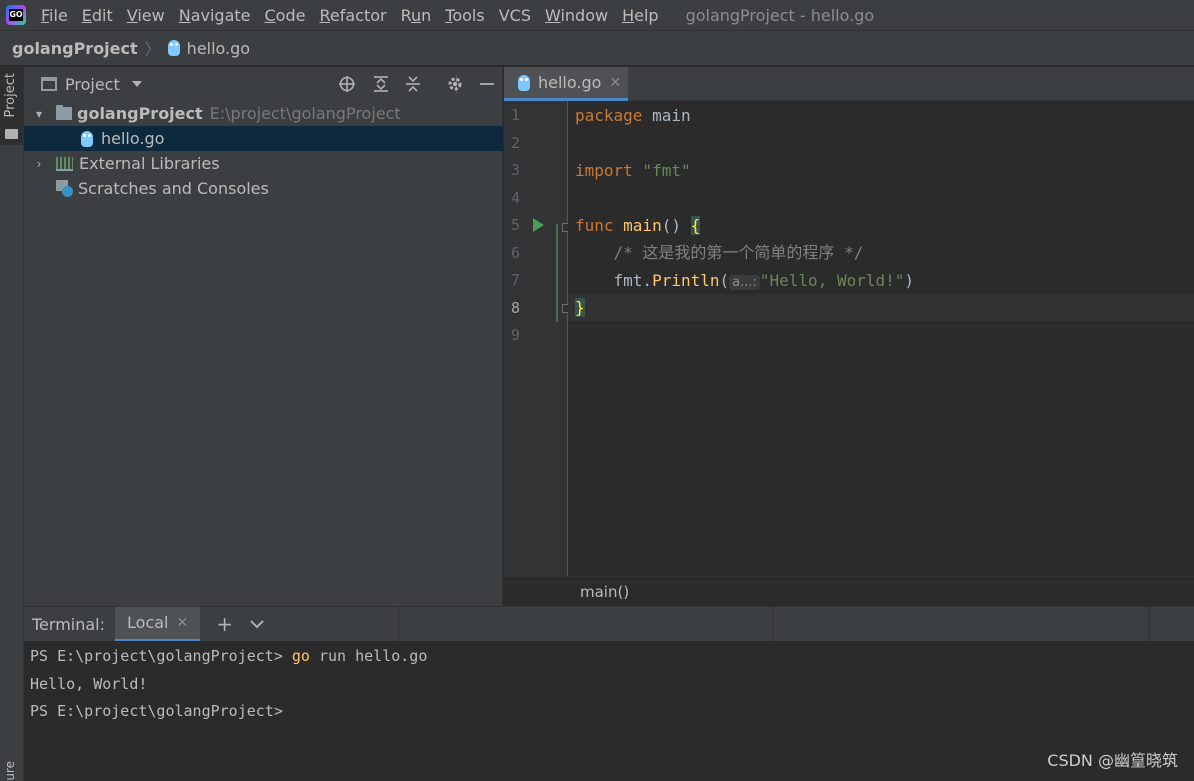 This screenshot has height=781, width=1194. What do you see at coordinates (149, 163) in the screenshot?
I see `tree-libs-label: External Libraries` at bounding box center [149, 163].